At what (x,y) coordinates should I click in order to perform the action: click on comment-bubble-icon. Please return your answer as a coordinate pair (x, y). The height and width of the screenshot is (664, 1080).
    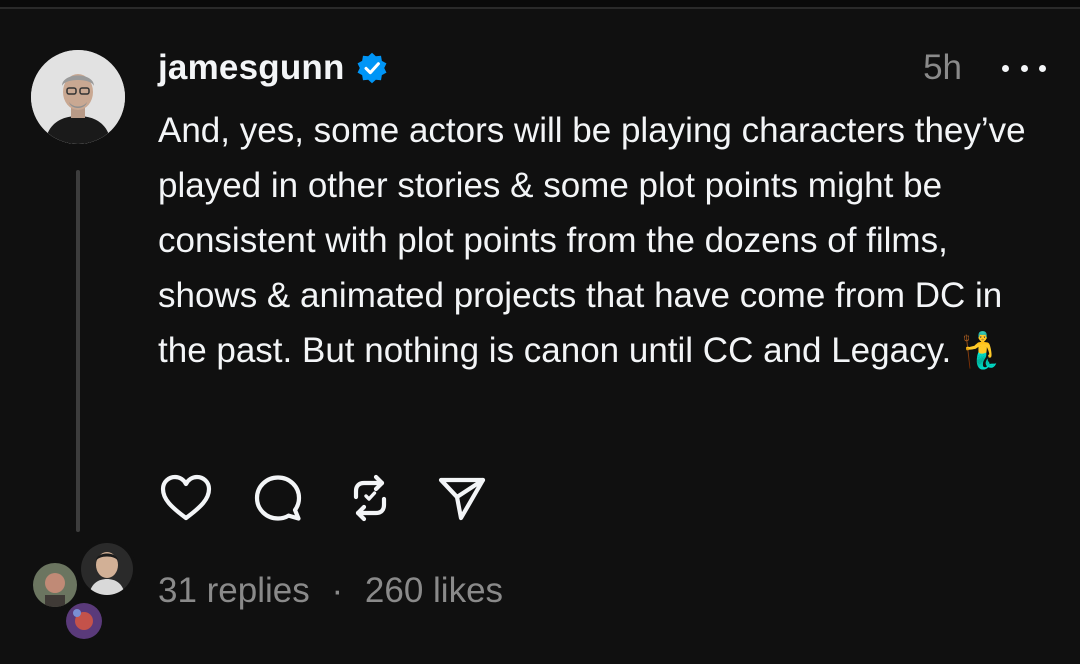
    Looking at the image, I should click on (278, 498).